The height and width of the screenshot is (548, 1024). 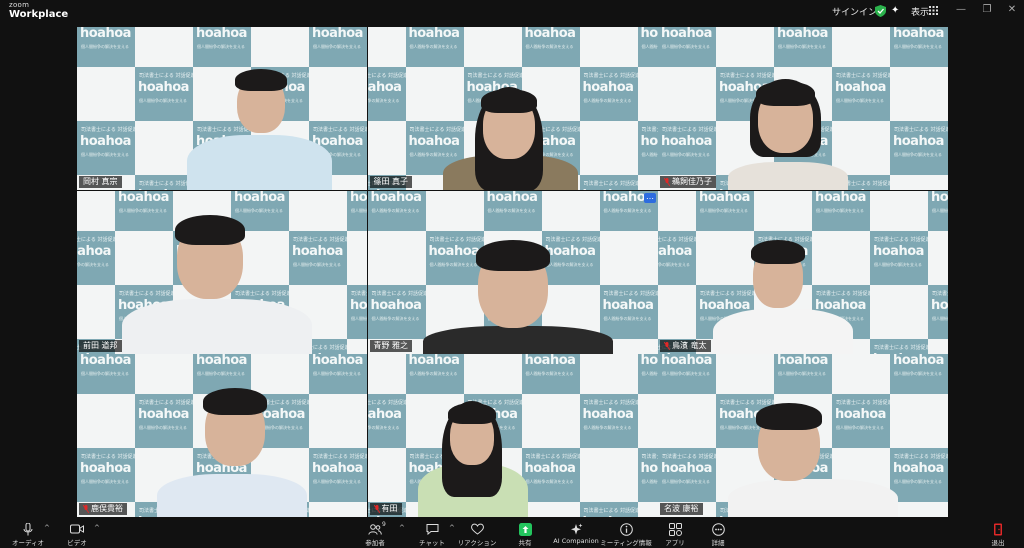 I want to click on participant-name: 鹿俣貴裕, so click(x=107, y=508).